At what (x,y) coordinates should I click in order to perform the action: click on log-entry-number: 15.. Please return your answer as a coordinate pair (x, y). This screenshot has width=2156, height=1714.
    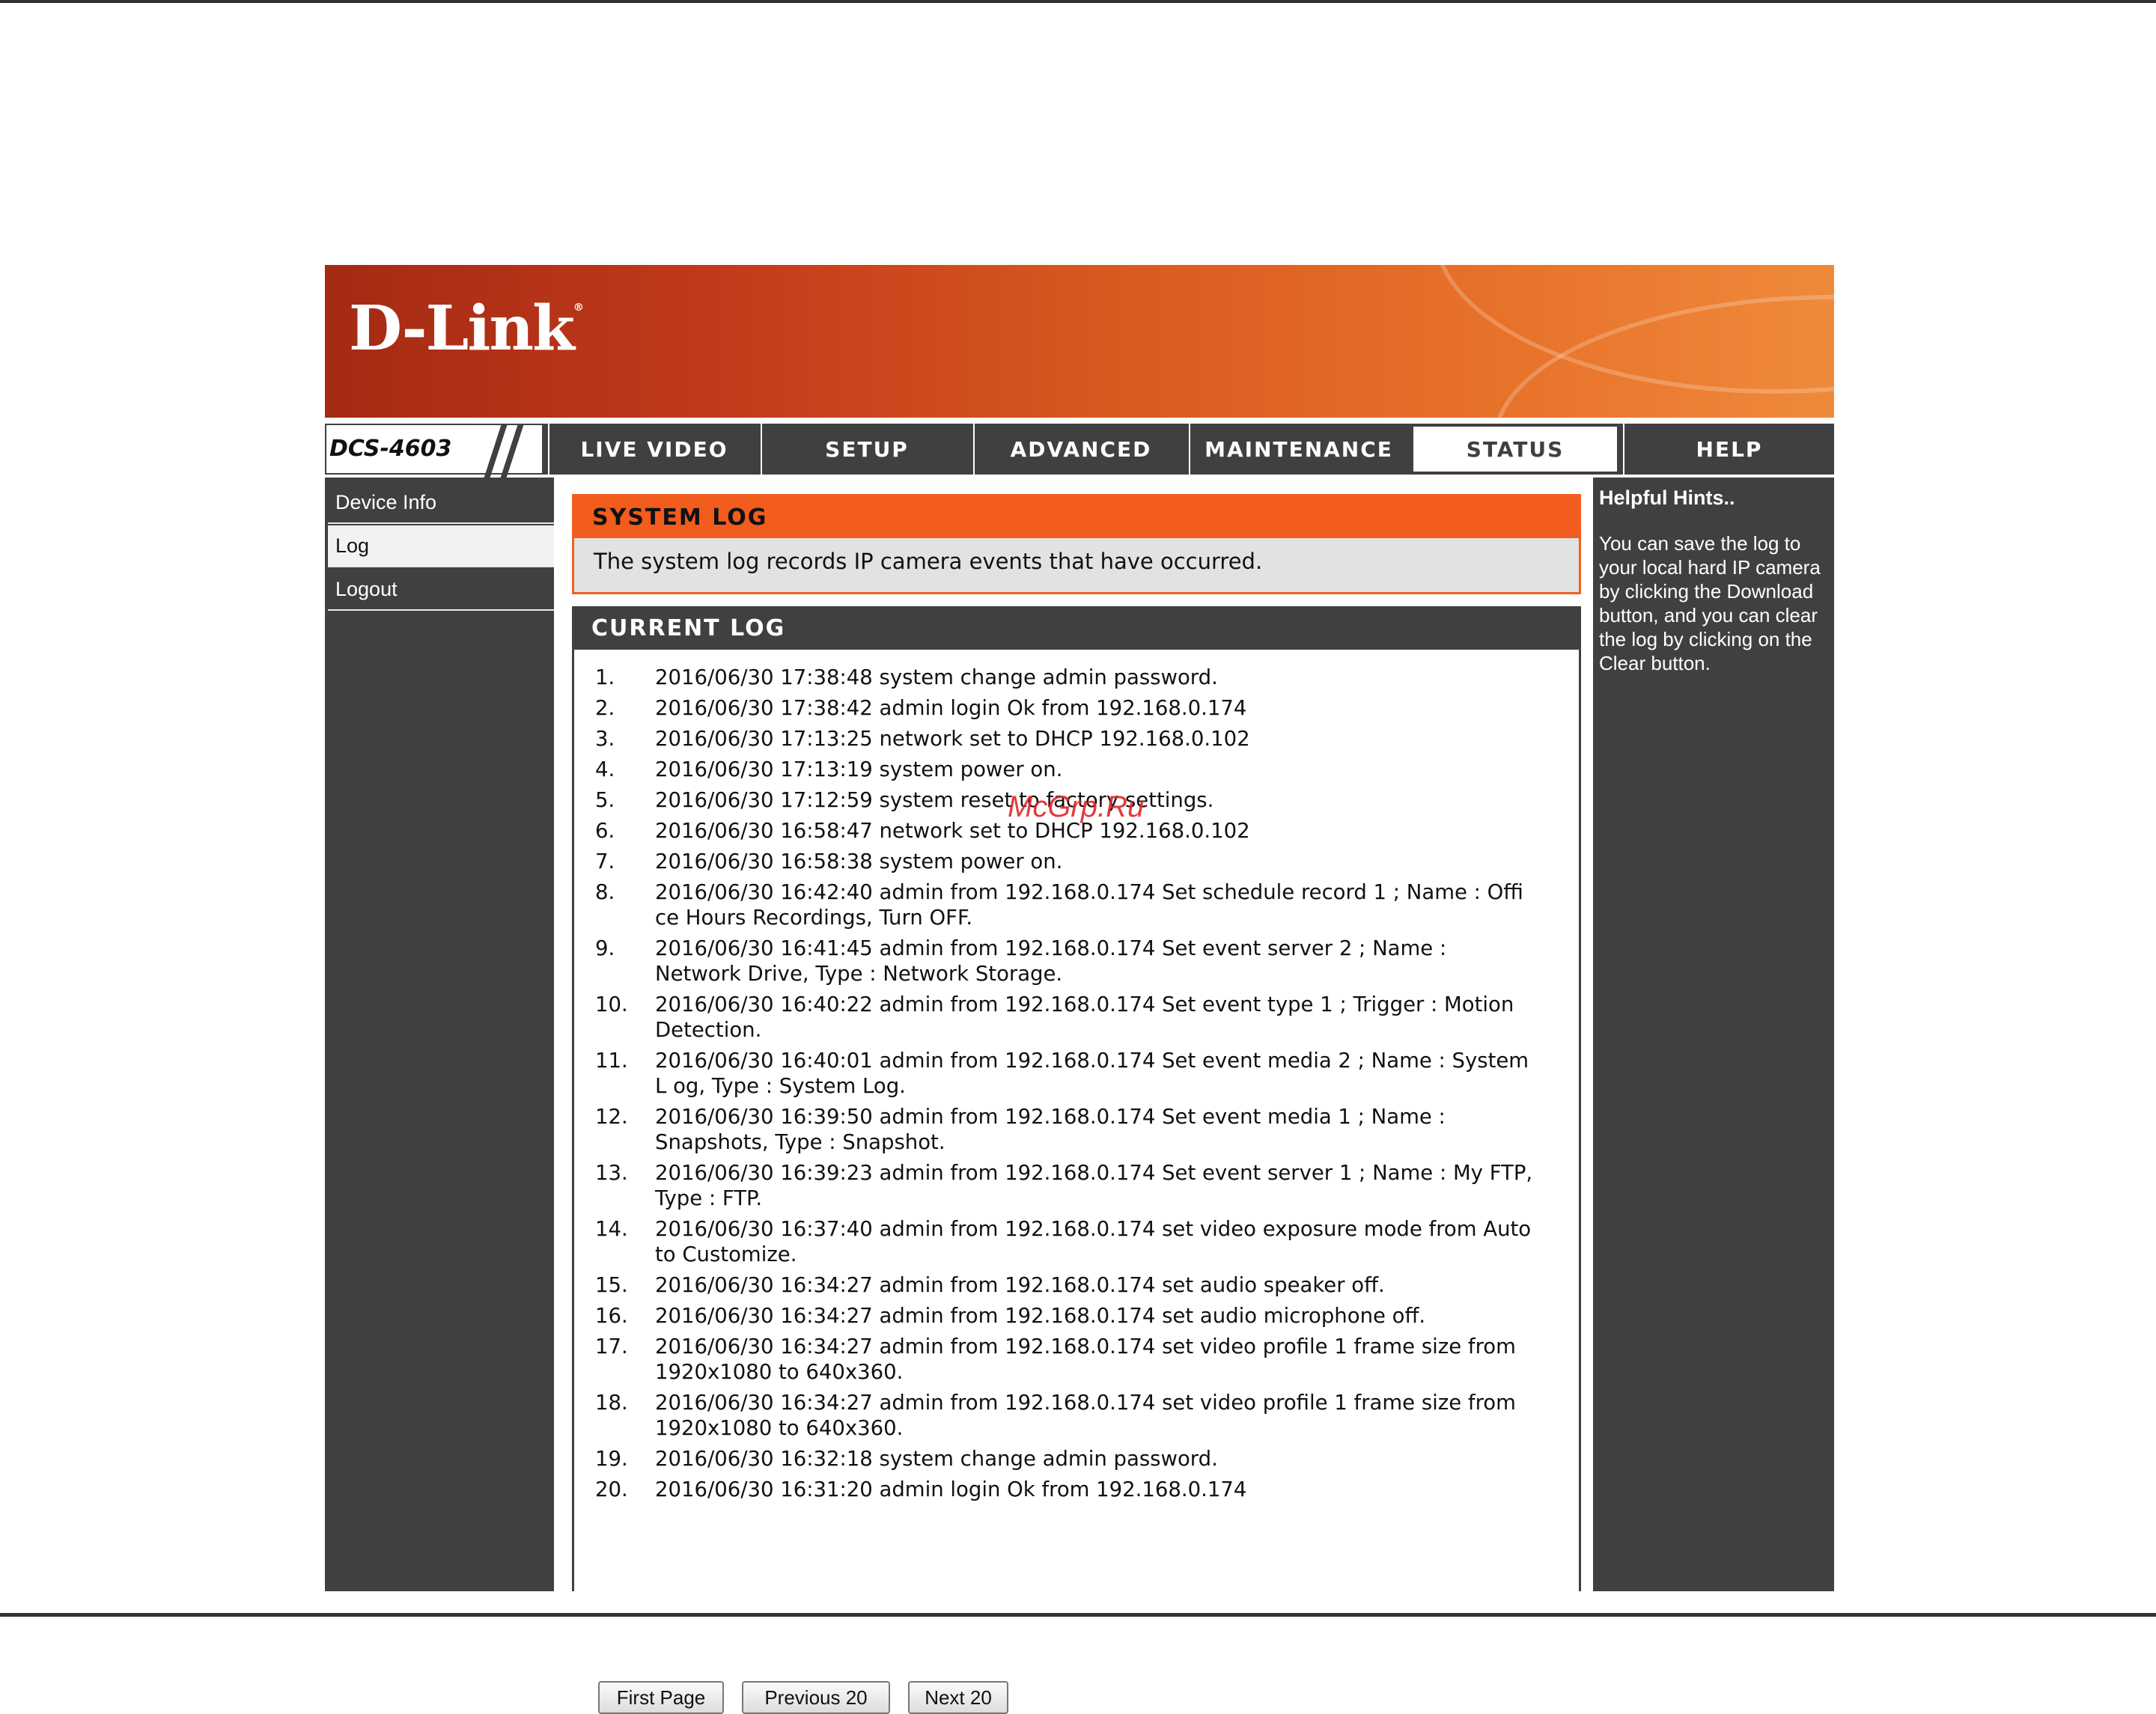
    Looking at the image, I should click on (611, 1285).